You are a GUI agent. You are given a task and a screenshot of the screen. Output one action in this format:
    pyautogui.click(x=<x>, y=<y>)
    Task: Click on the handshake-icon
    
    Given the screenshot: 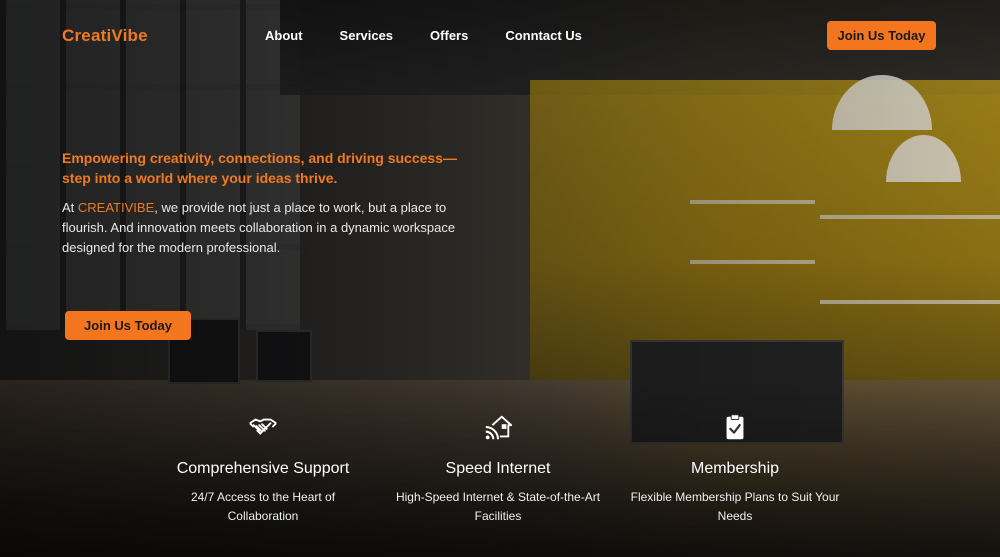 What is the action you would take?
    pyautogui.click(x=263, y=426)
    